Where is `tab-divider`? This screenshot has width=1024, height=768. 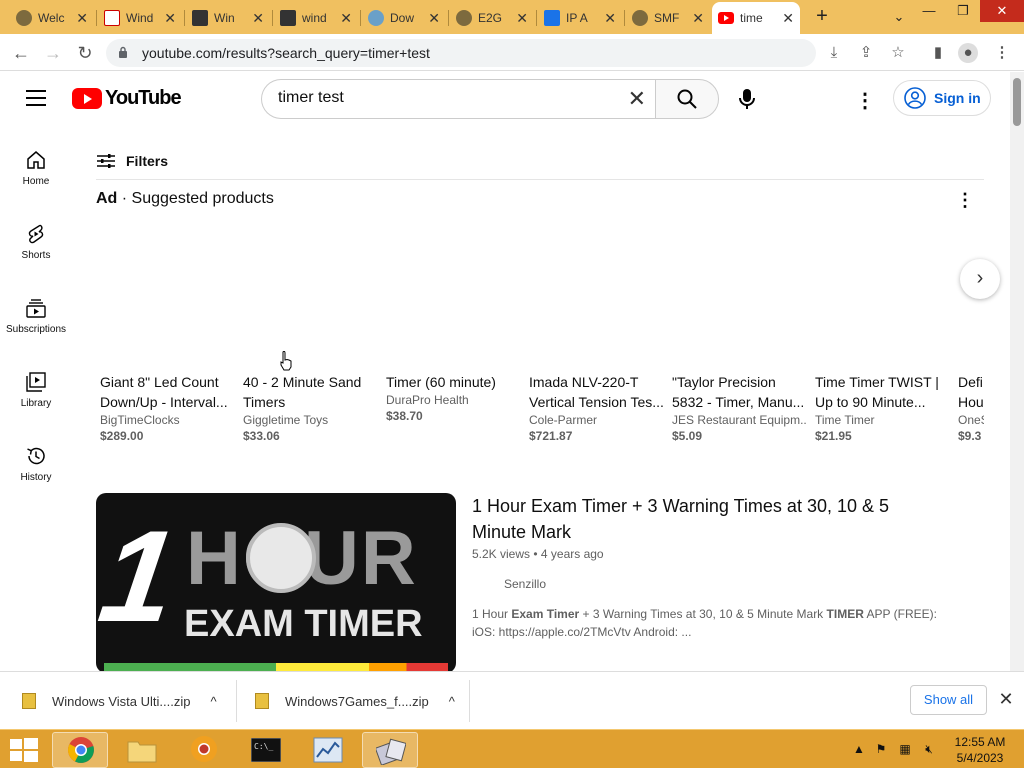 tab-divider is located at coordinates (272, 18).